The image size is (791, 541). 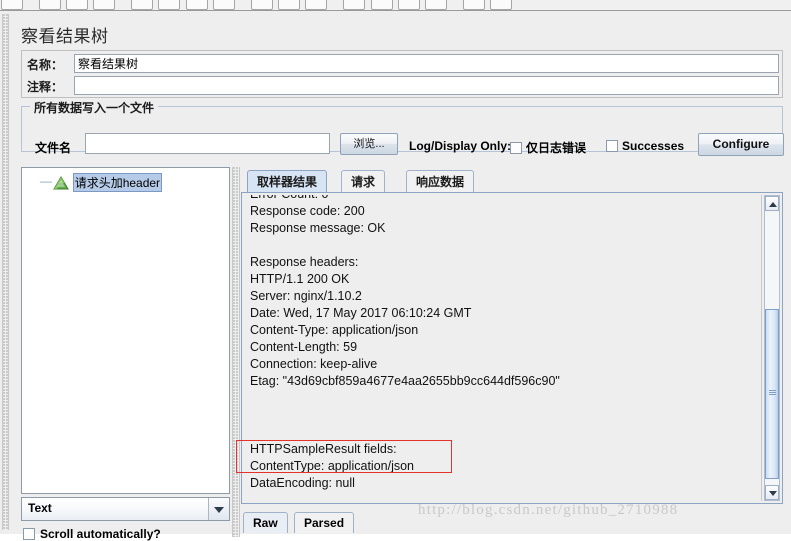 What do you see at coordinates (334, 330) in the screenshot?
I see `text-line: Content-Type: application/json` at bounding box center [334, 330].